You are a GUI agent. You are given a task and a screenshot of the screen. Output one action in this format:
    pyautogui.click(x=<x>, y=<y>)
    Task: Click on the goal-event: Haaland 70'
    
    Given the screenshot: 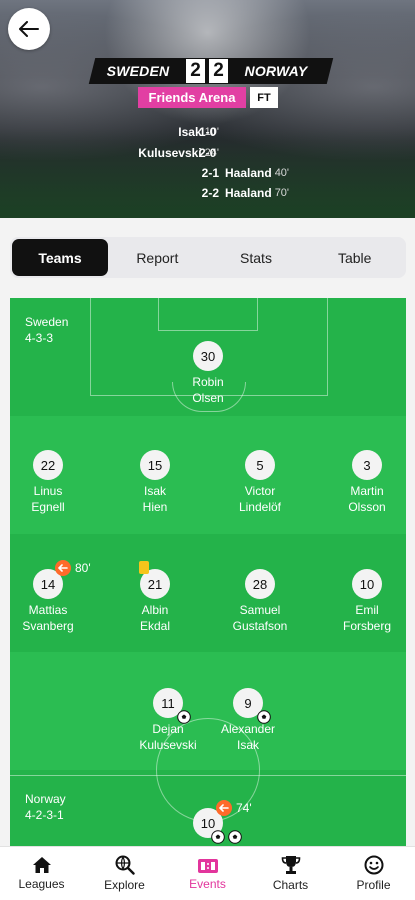 What is the action you would take?
    pyautogui.click(x=257, y=193)
    